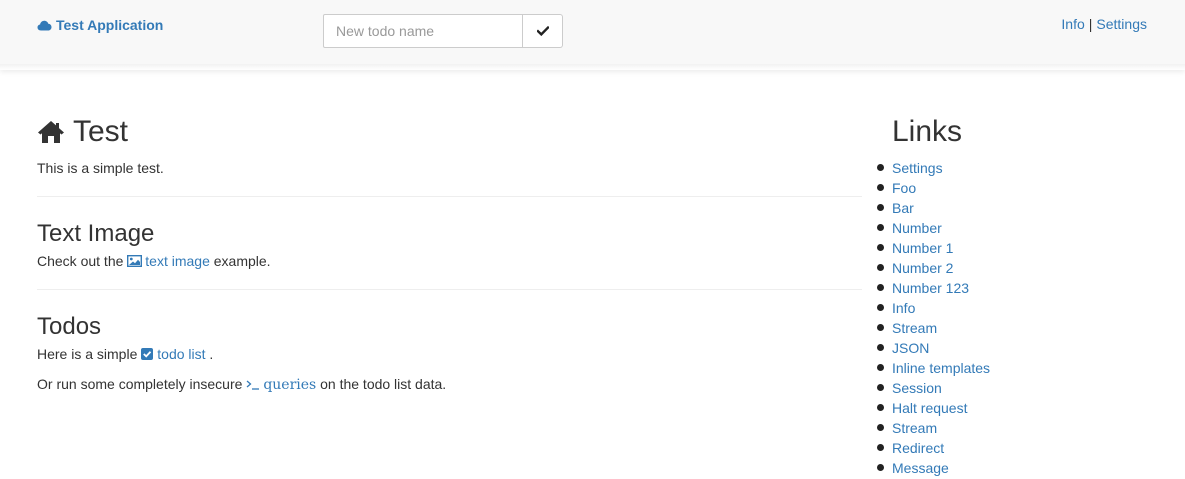 Image resolution: width=1185 pixels, height=479 pixels. Describe the element at coordinates (290, 385) in the screenshot. I see `queries-link-label: queries` at that location.